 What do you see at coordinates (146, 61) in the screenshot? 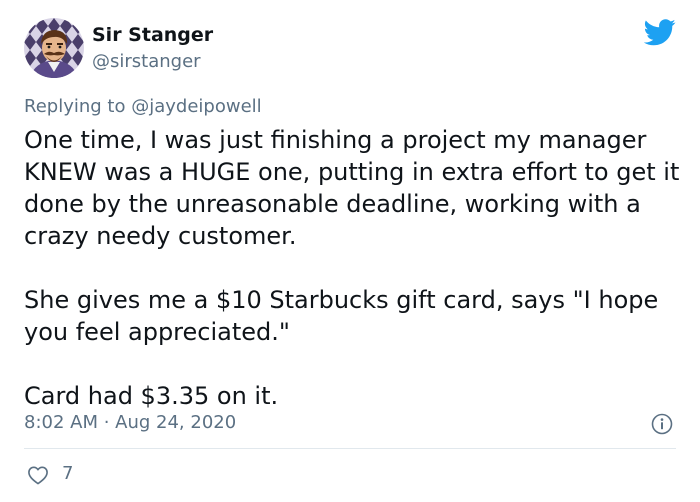
I see `user-handle: @sirstanger` at bounding box center [146, 61].